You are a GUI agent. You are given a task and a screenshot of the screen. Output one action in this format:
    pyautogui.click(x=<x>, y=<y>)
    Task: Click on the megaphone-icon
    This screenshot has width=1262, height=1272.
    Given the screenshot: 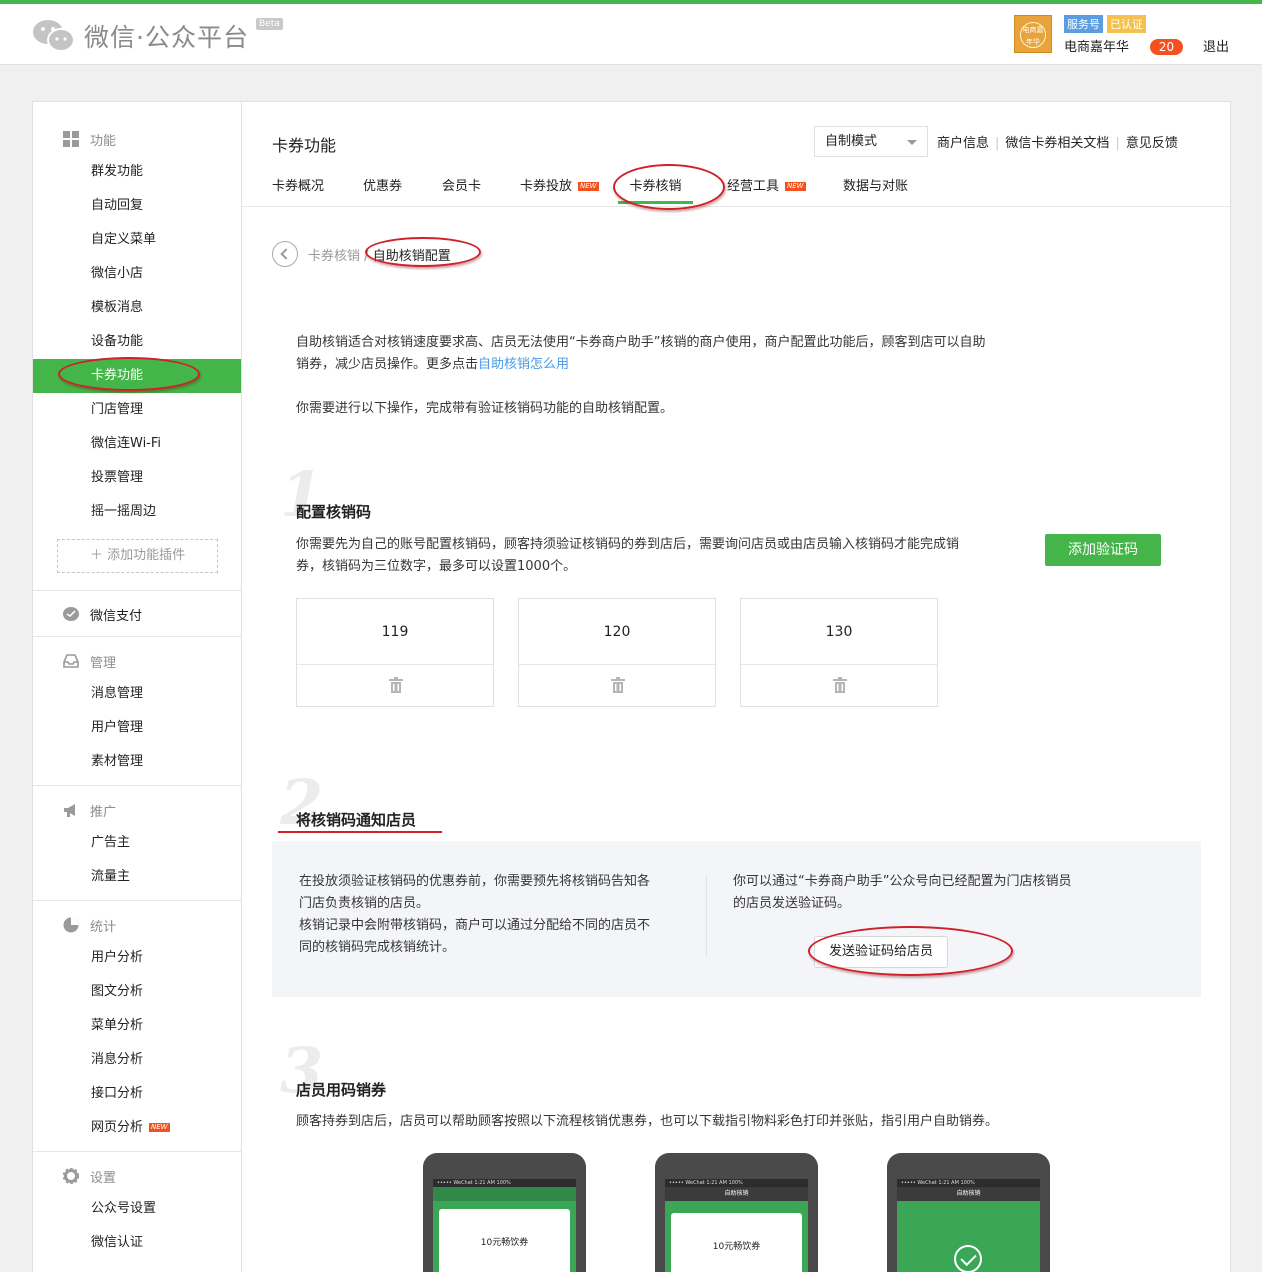 What is the action you would take?
    pyautogui.click(x=69, y=810)
    